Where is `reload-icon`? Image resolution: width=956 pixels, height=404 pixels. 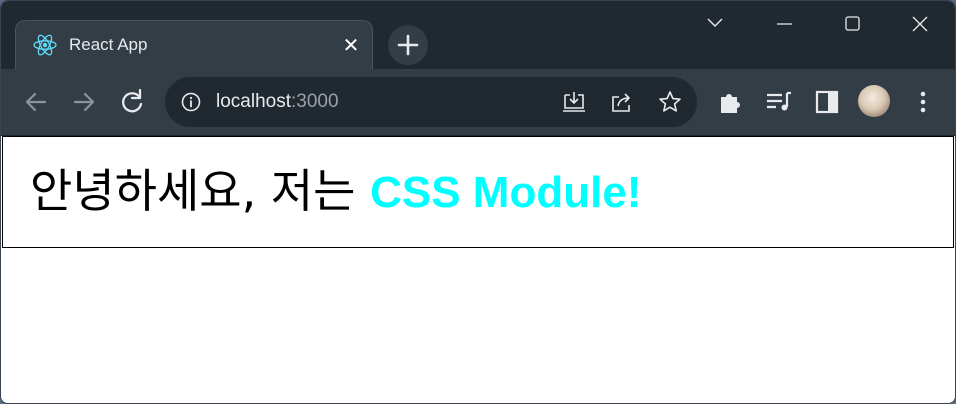 reload-icon is located at coordinates (132, 102).